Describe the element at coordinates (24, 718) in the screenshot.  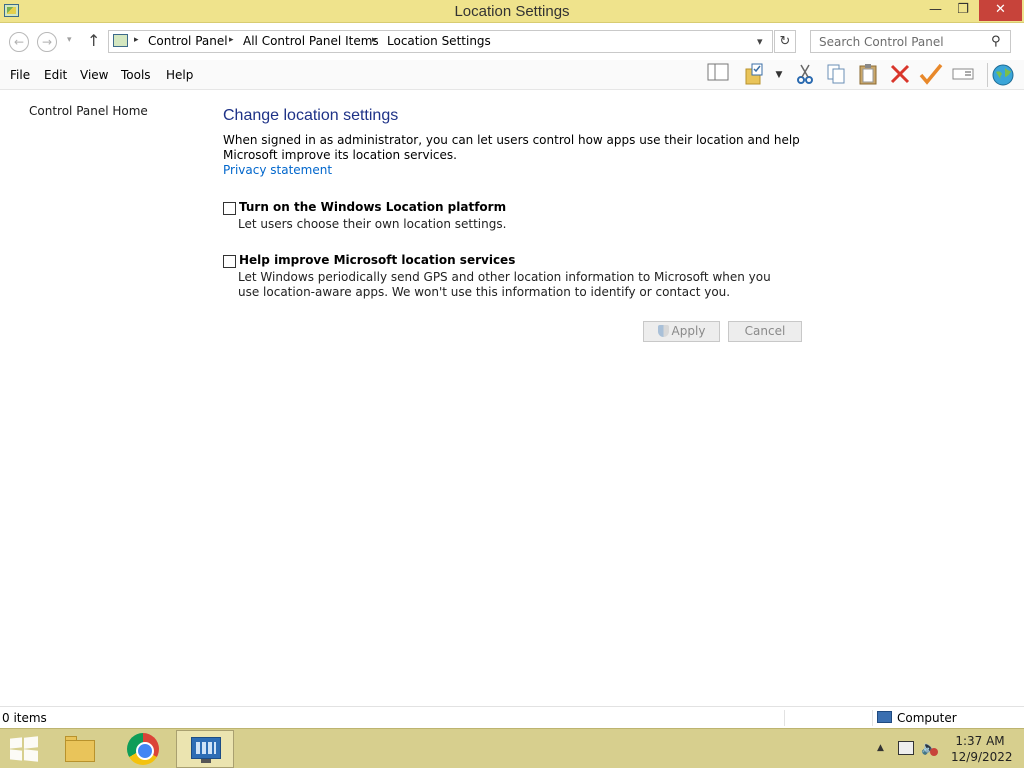
I see `items-count: 0 items` at that location.